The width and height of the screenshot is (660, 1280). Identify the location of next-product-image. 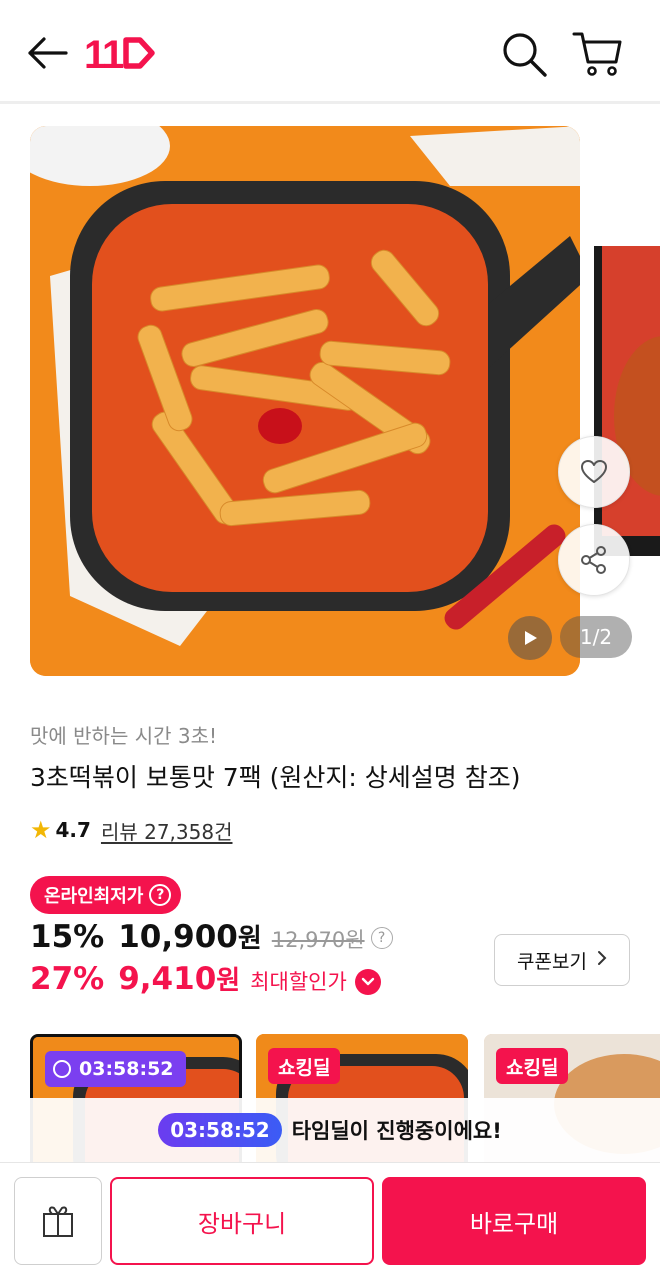
(627, 401).